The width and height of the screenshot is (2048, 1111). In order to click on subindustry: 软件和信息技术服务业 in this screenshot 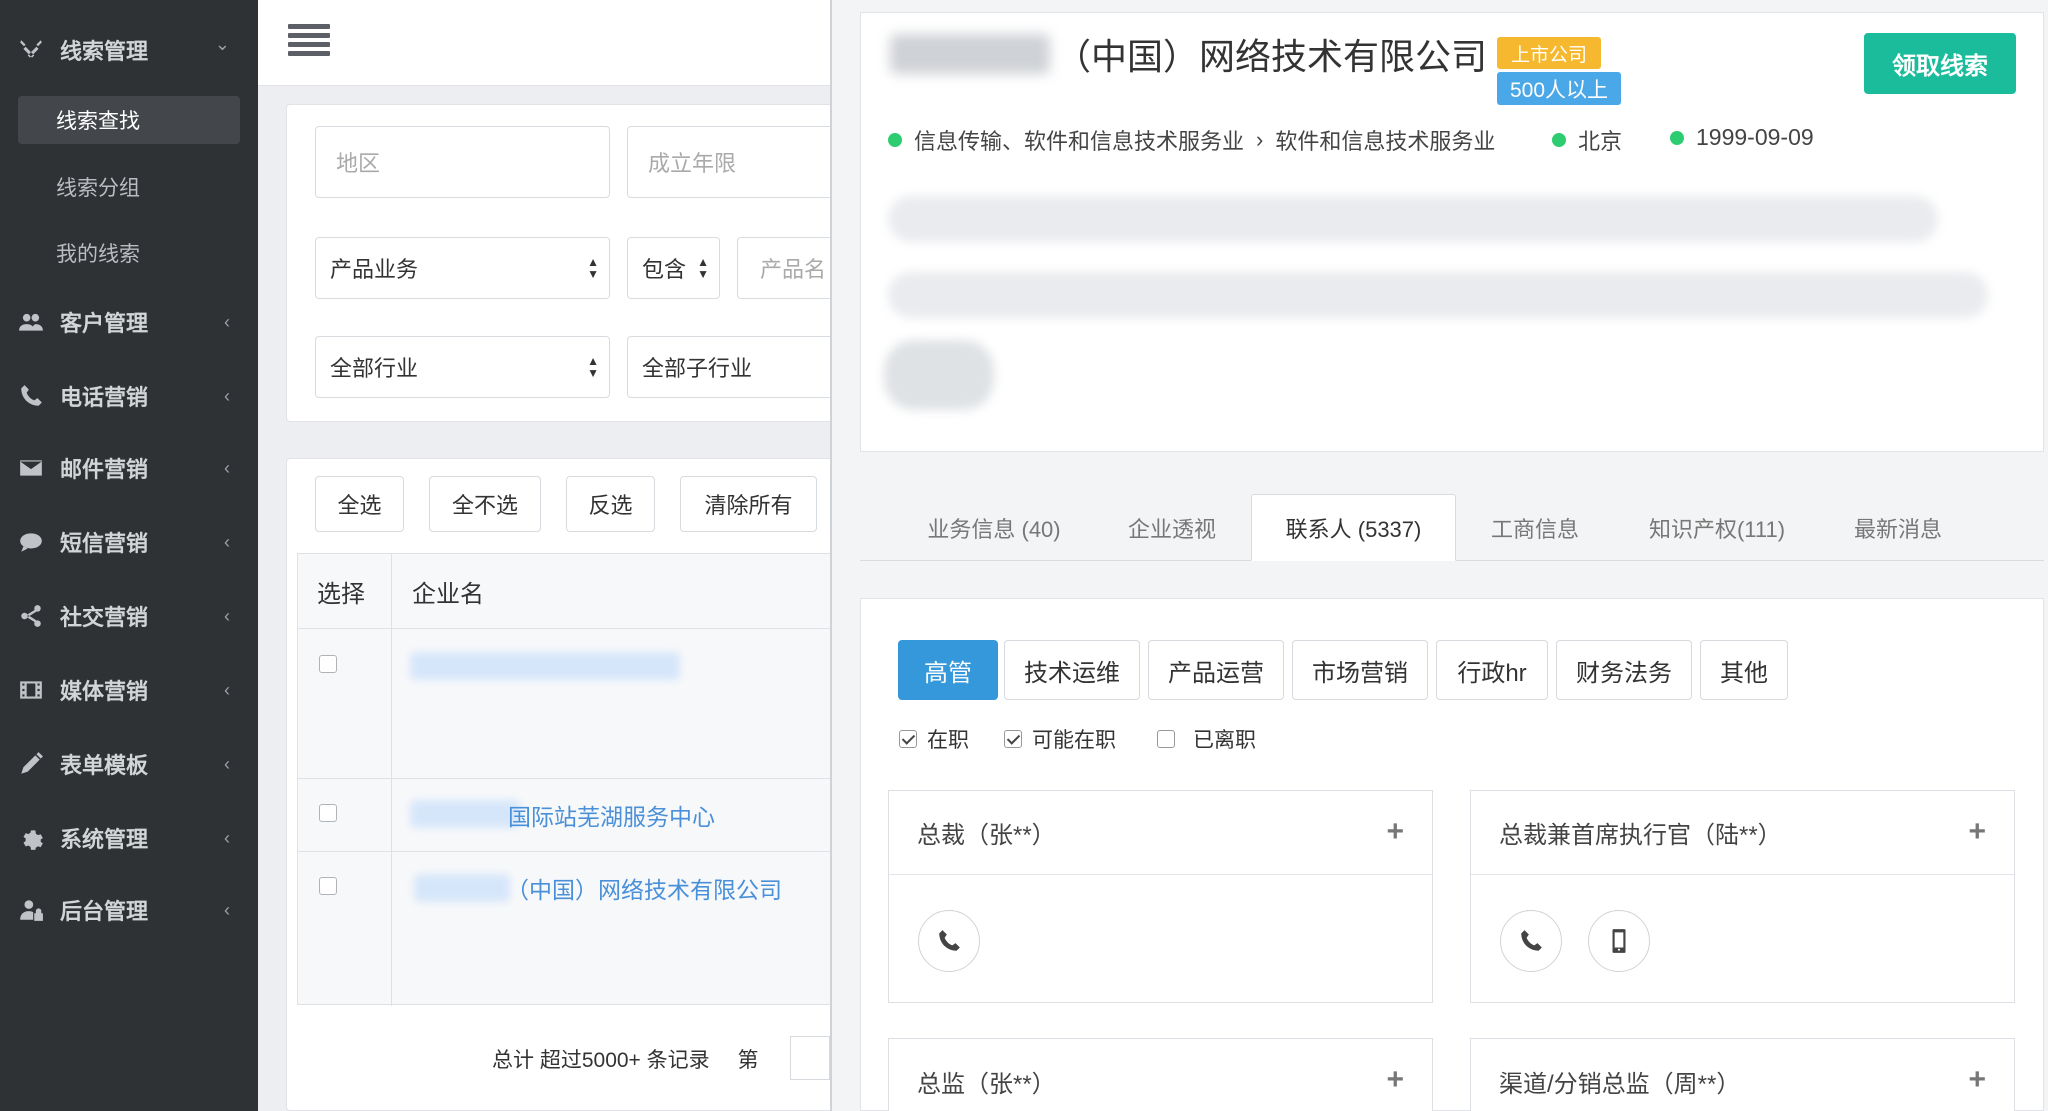, I will do `click(1385, 141)`.